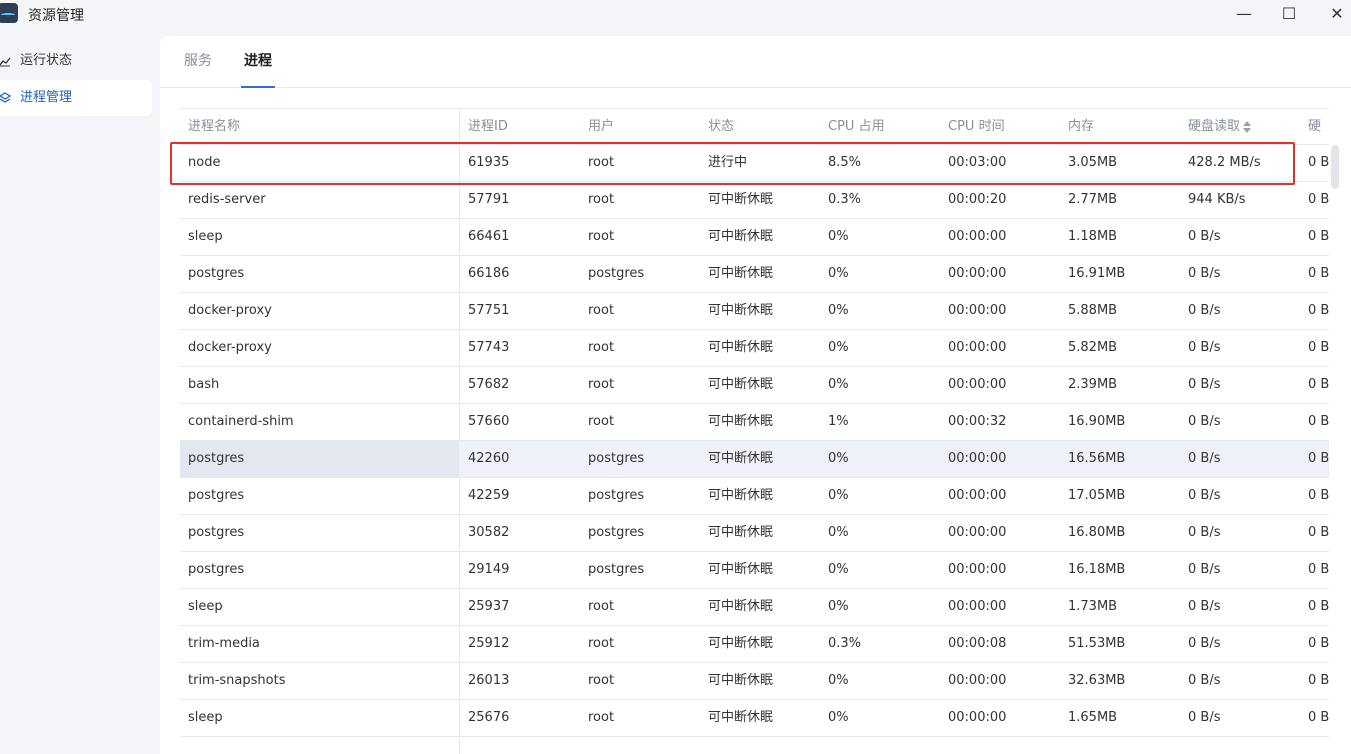  What do you see at coordinates (1335, 167) in the screenshot?
I see `scrollbar-thumb` at bounding box center [1335, 167].